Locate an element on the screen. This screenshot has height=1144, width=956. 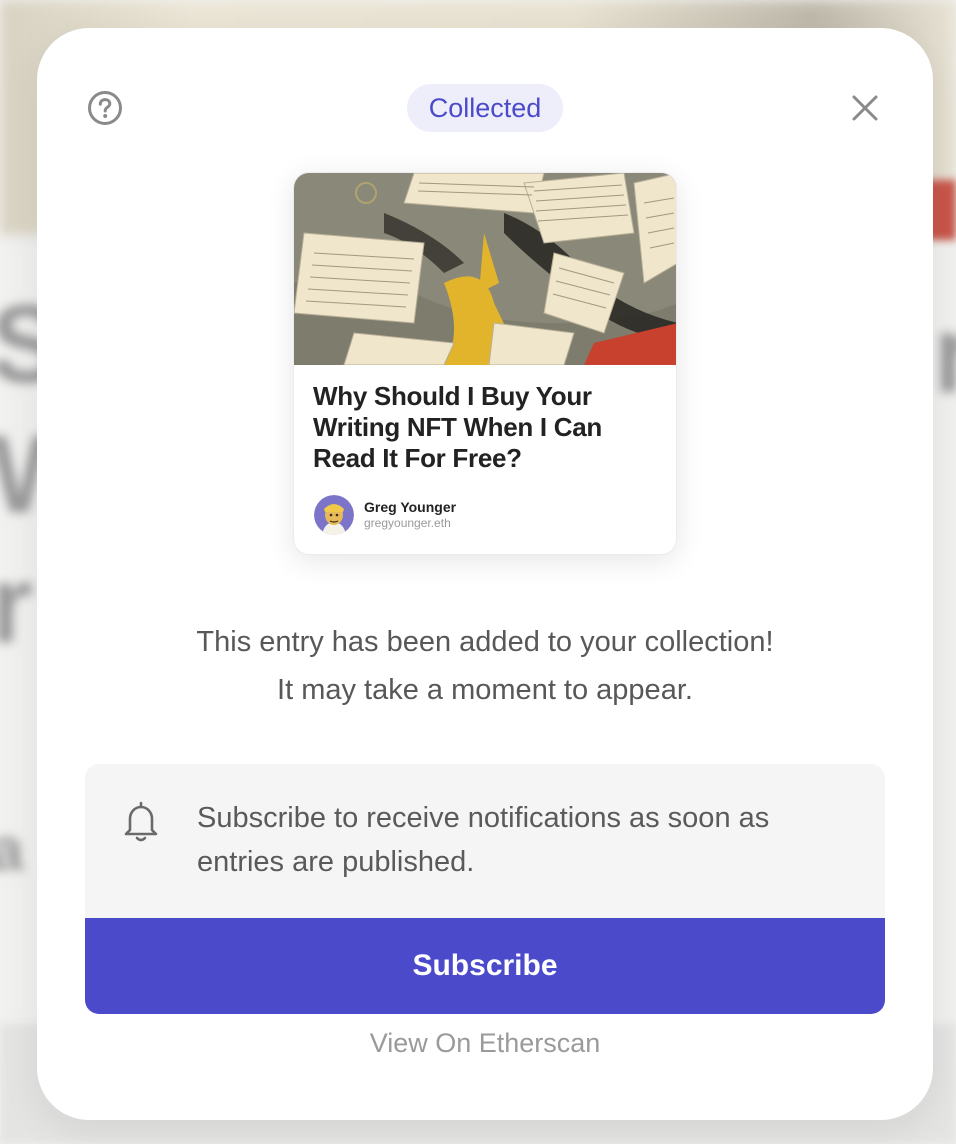
background-blur: a is located at coordinates (12, 849).